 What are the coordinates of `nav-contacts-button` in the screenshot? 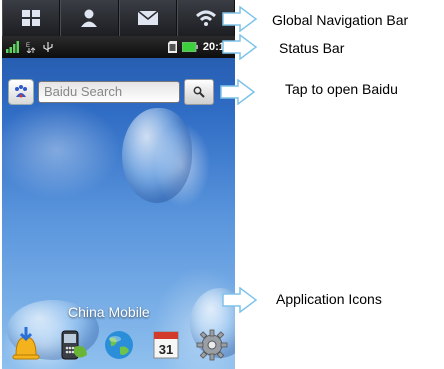 It's located at (89, 18).